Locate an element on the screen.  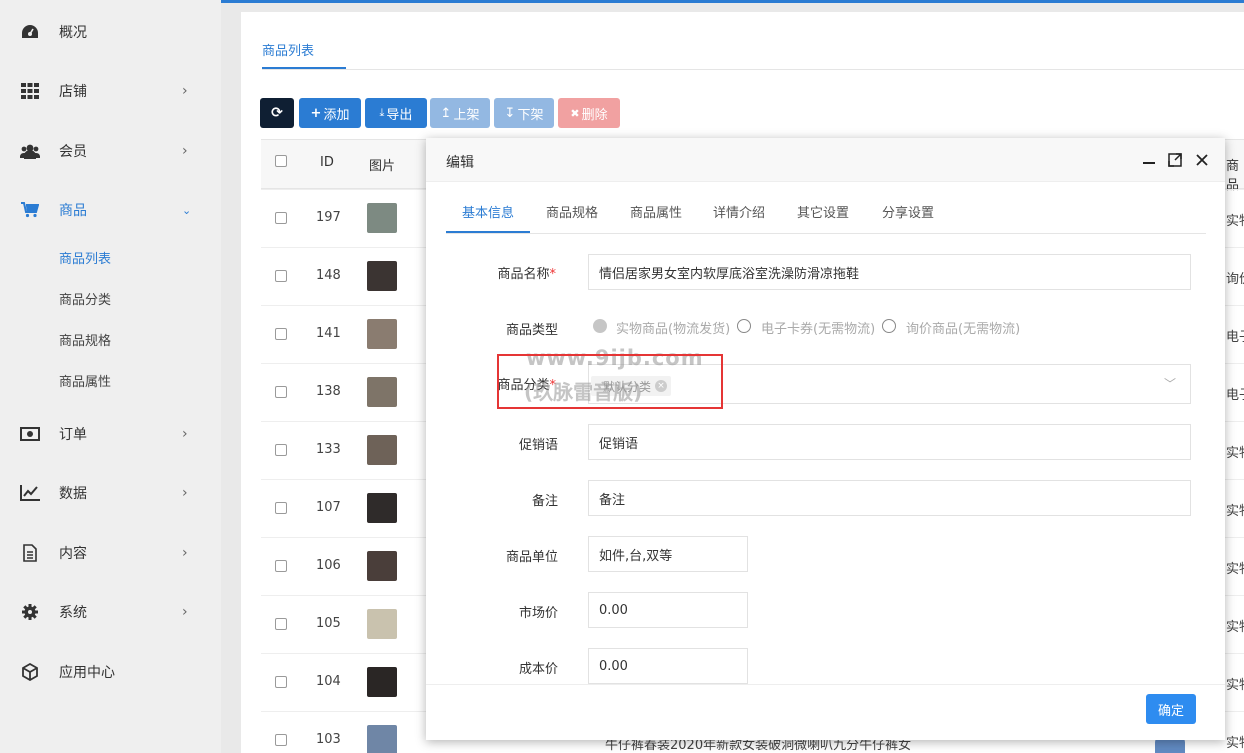
minimize-icon is located at coordinates (1149, 160).